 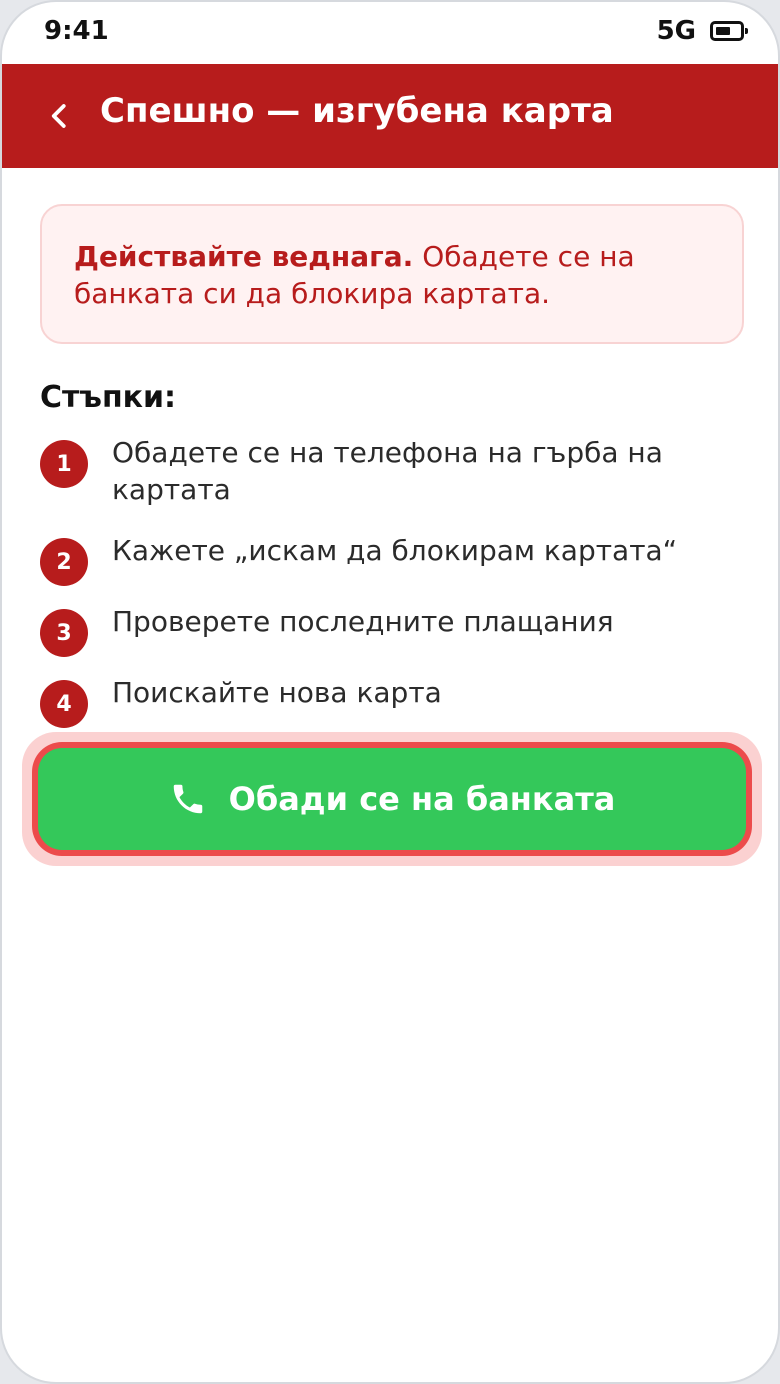 What do you see at coordinates (357, 111) in the screenshot?
I see `page-title: Спешно — изгубена карта` at bounding box center [357, 111].